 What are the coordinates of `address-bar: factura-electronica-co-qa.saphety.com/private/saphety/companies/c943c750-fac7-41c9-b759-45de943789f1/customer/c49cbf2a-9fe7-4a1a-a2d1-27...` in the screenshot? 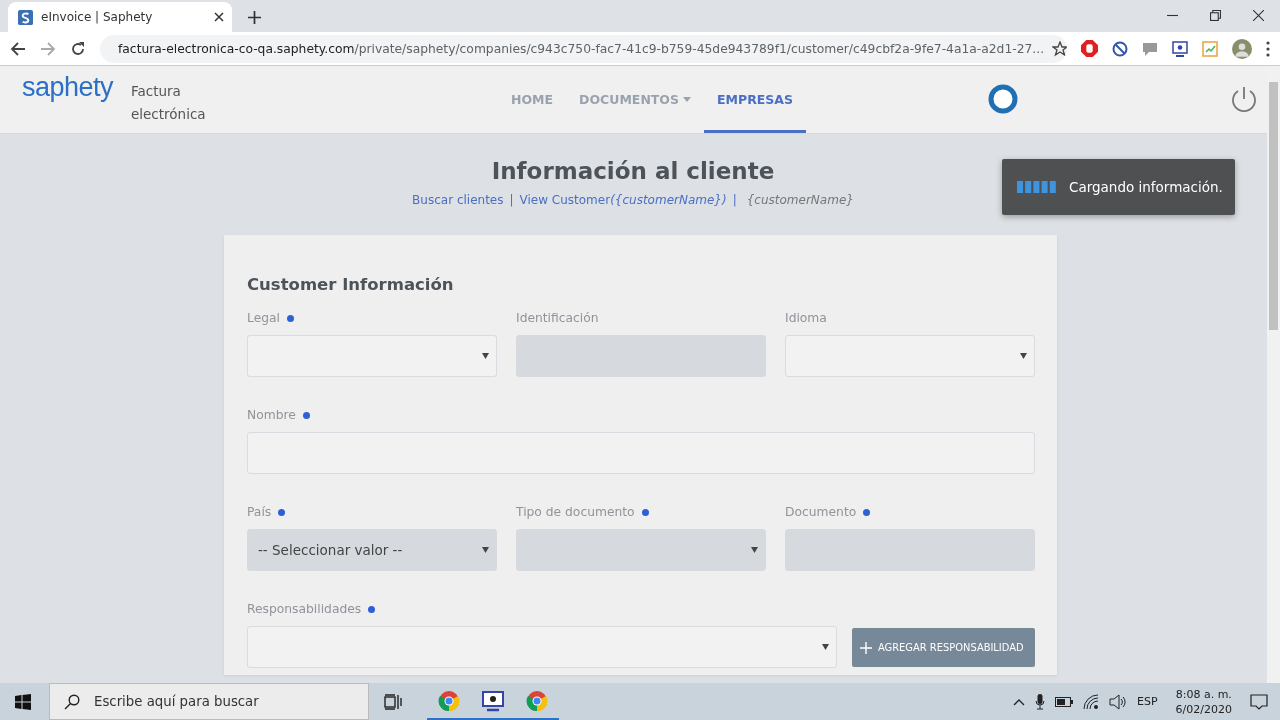 It's located at (583, 48).